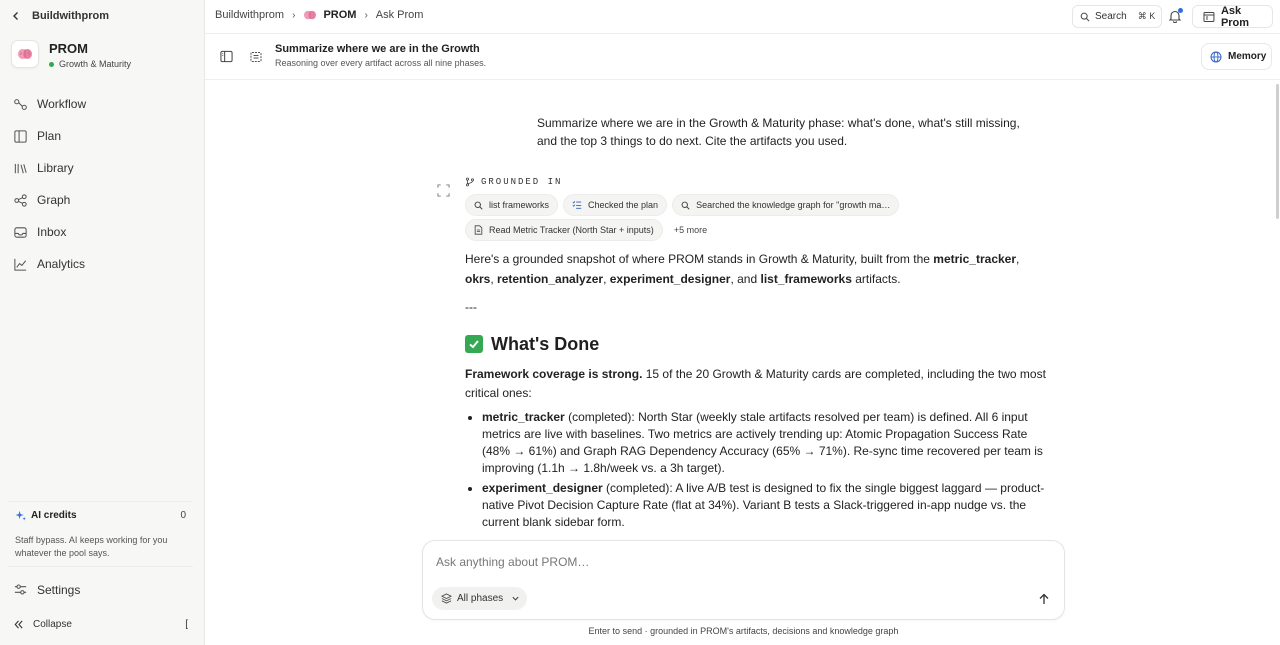  What do you see at coordinates (1277, 307) in the screenshot?
I see `scrollbar` at bounding box center [1277, 307].